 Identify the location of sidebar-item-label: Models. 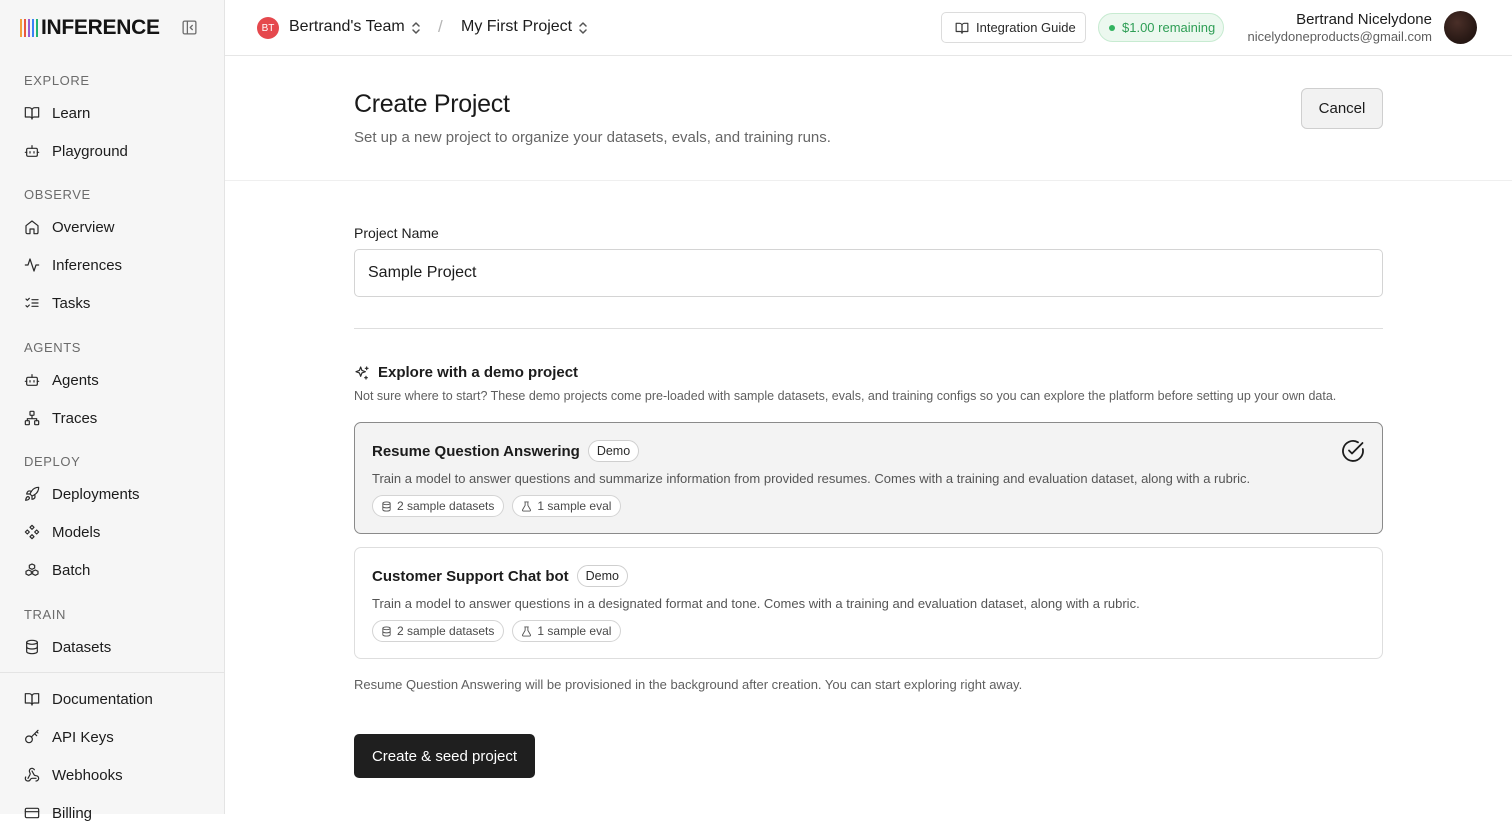
(76, 532).